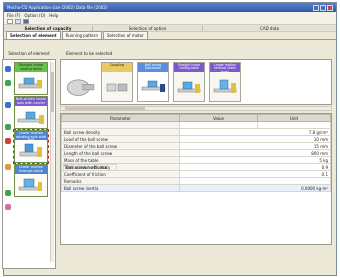 This screenshot has height=278, width=340. What do you see at coordinates (120, 132) in the screenshot?
I see `row-name: Ball screw density` at bounding box center [120, 132].